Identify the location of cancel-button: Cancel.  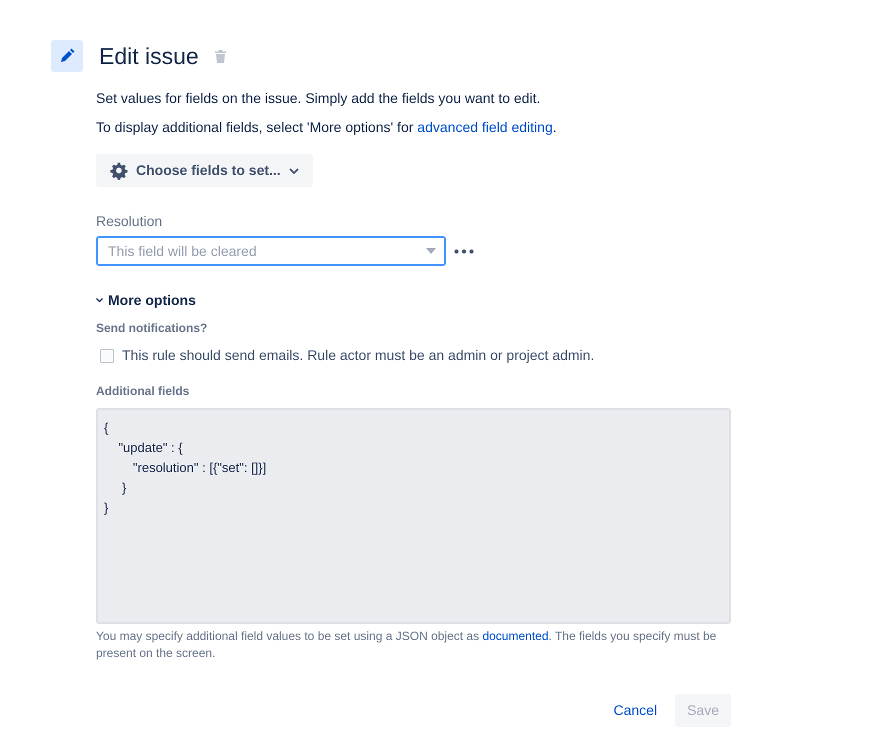
(635, 710).